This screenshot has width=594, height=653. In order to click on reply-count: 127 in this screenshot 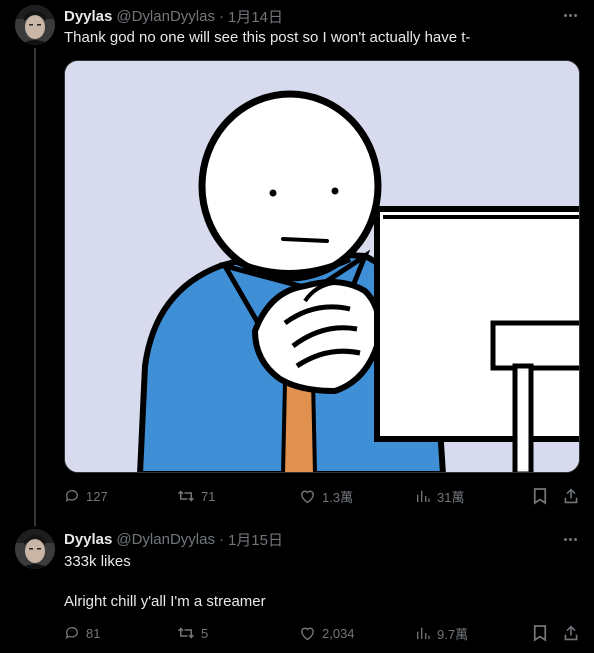, I will do `click(97, 496)`.